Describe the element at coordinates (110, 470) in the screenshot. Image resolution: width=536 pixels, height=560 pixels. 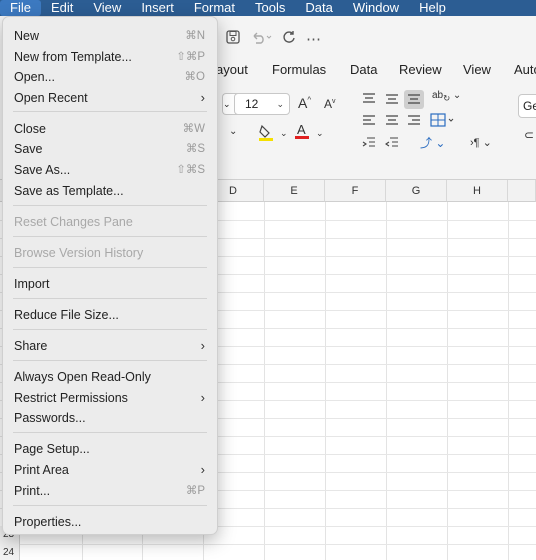
I see `menu-item-print-area: Print Area ›` at that location.